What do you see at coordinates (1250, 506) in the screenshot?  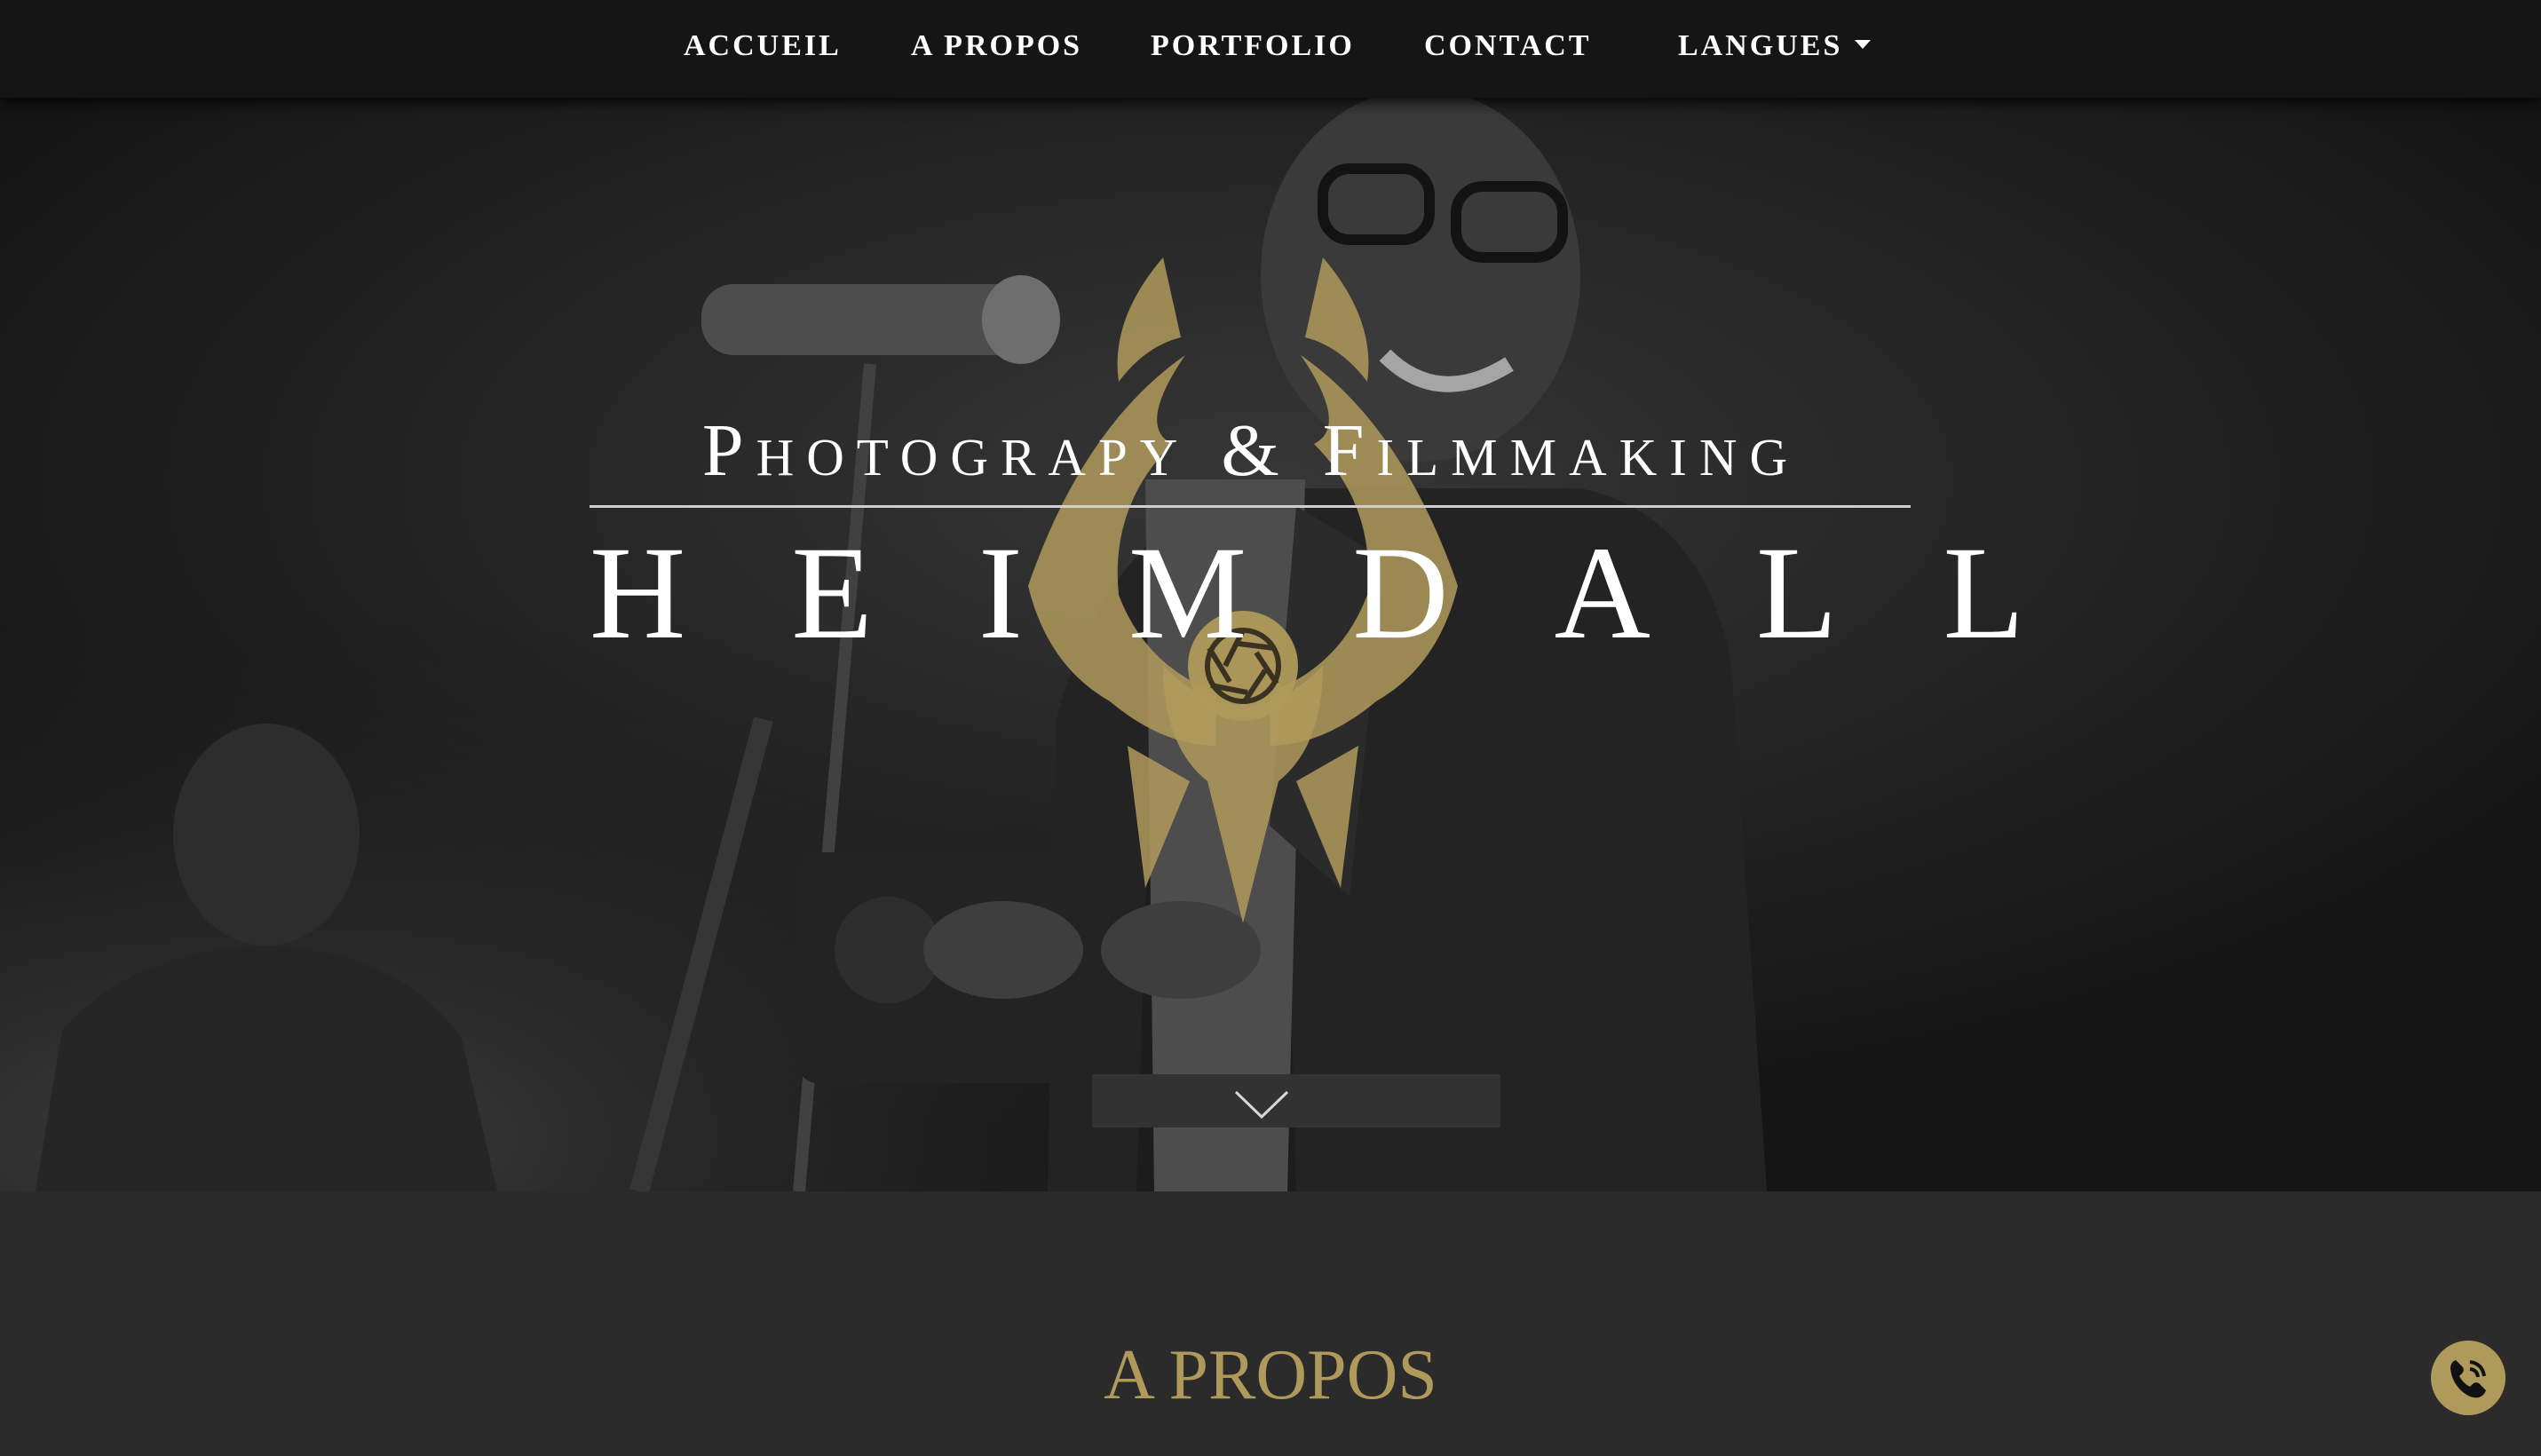 I see `hero-divider` at bounding box center [1250, 506].